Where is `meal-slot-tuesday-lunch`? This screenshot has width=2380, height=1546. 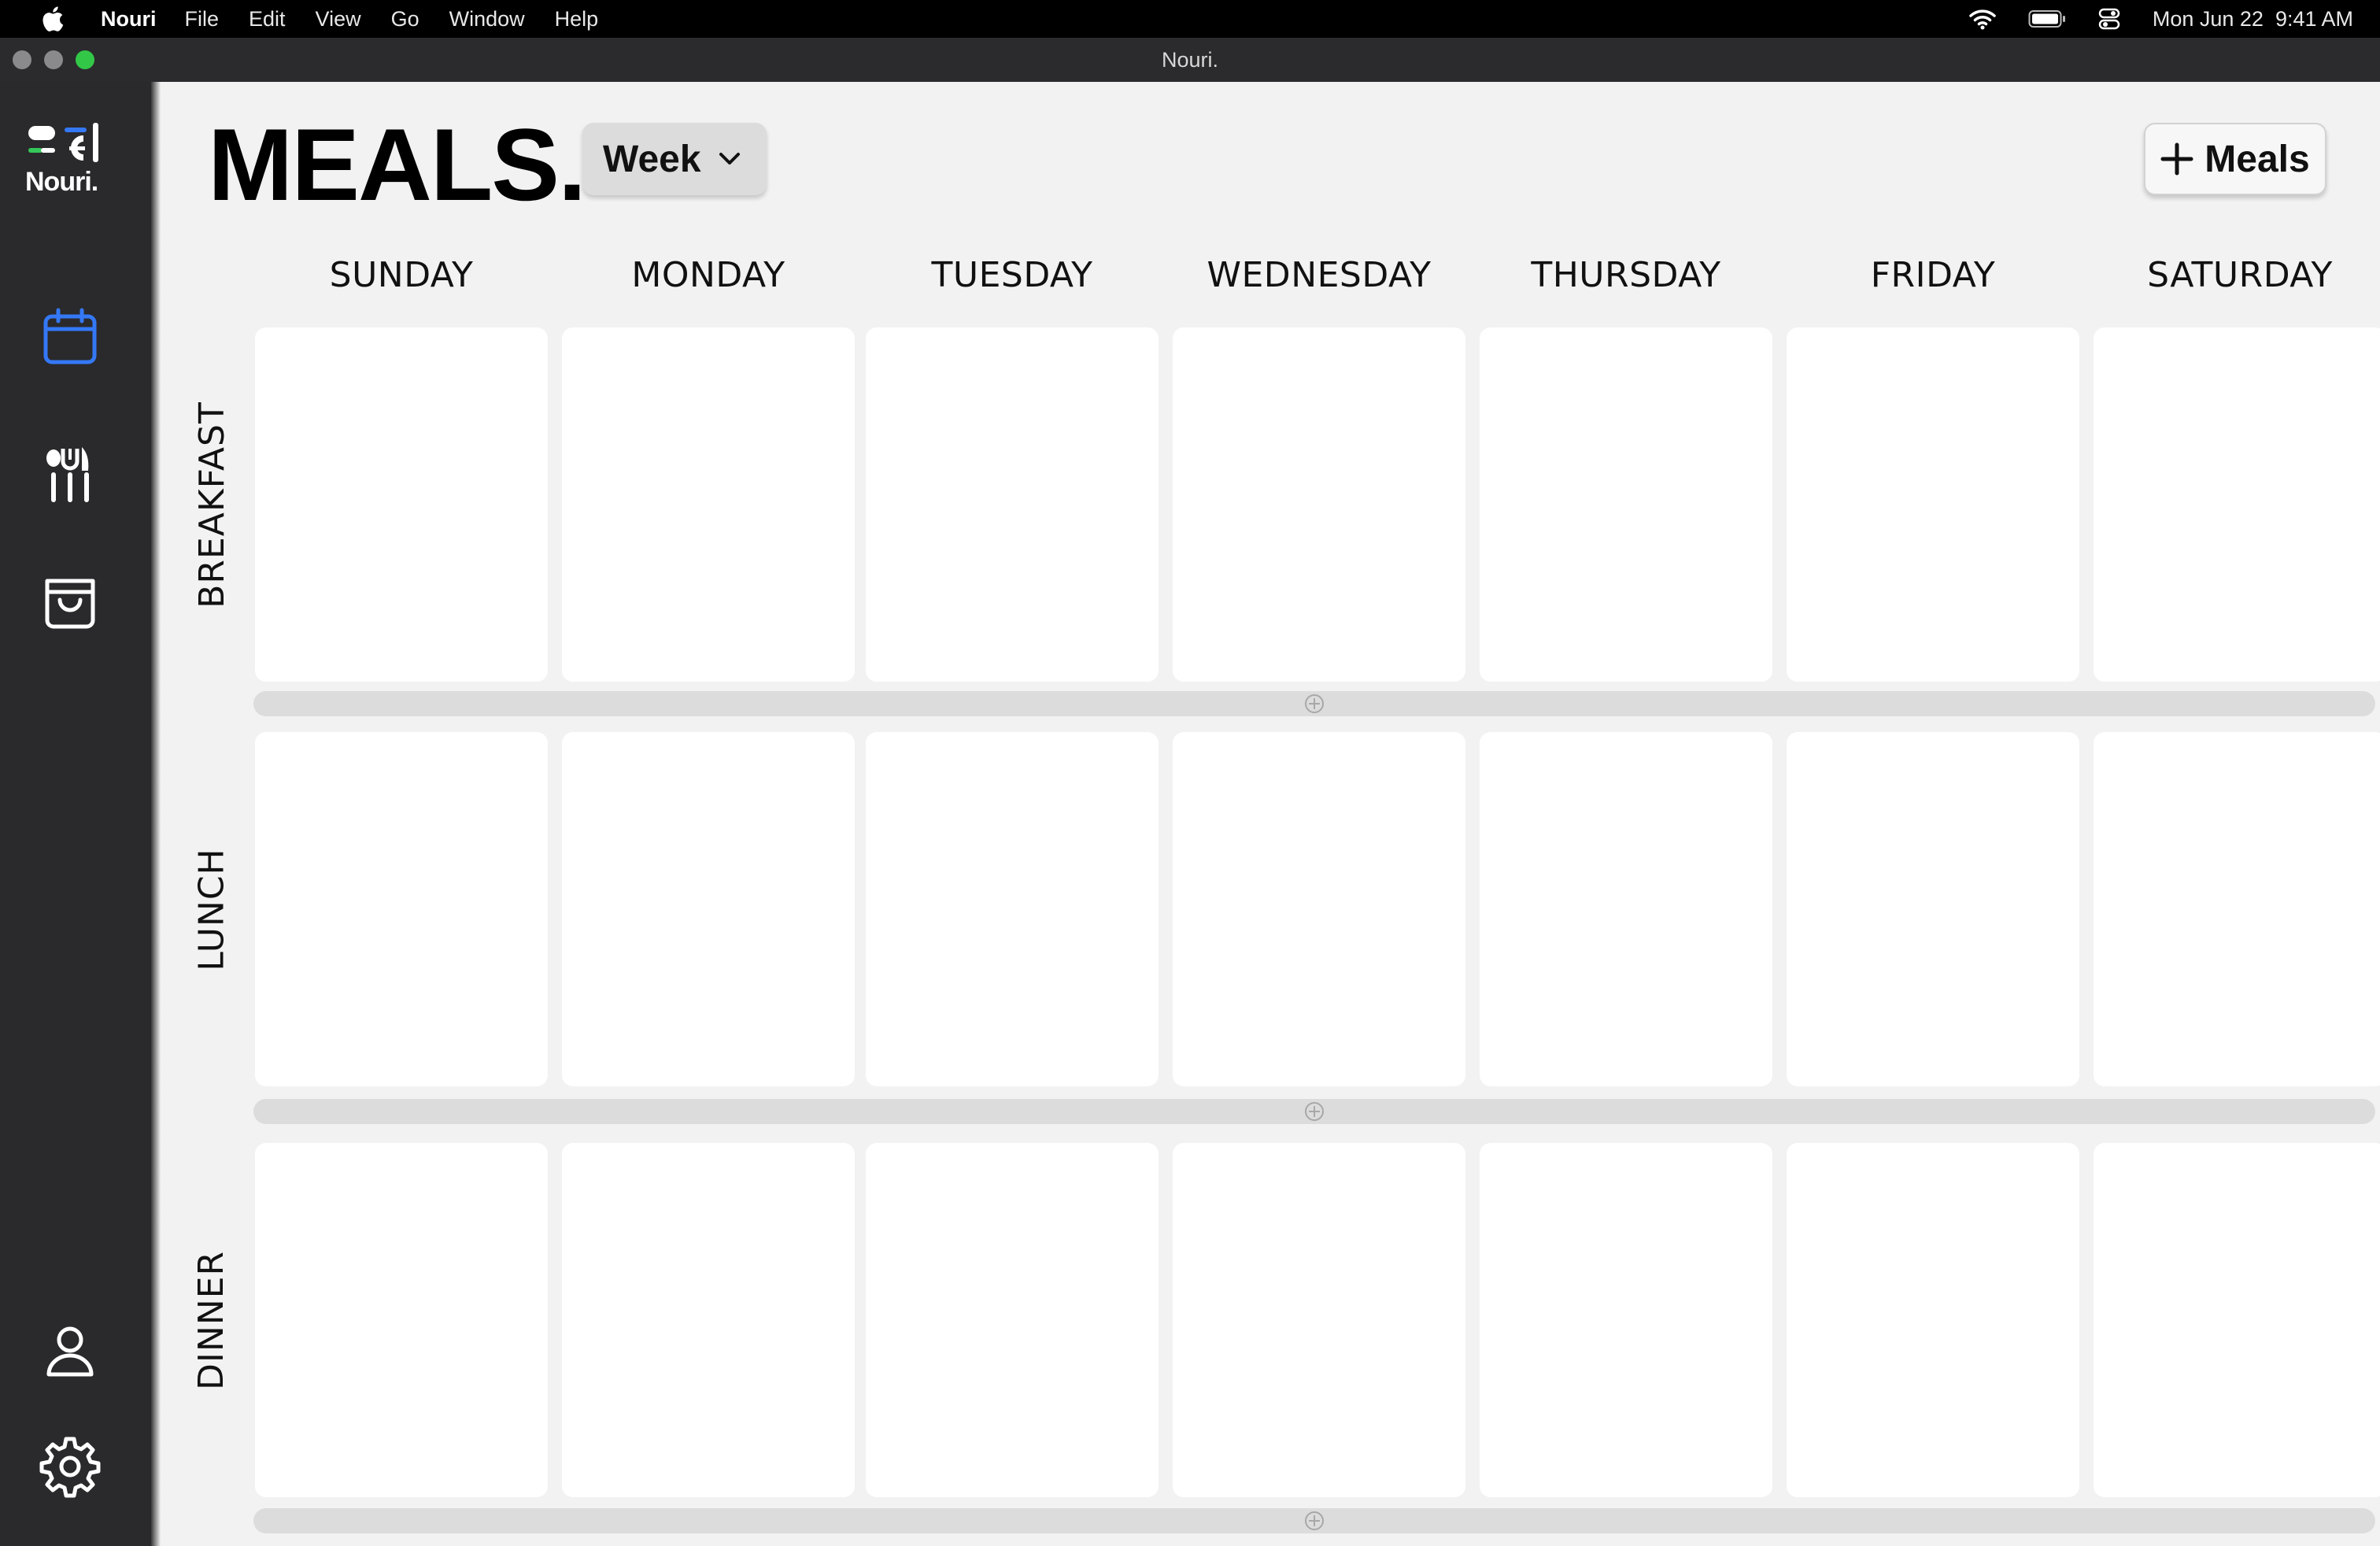
meal-slot-tuesday-lunch is located at coordinates (1013, 909).